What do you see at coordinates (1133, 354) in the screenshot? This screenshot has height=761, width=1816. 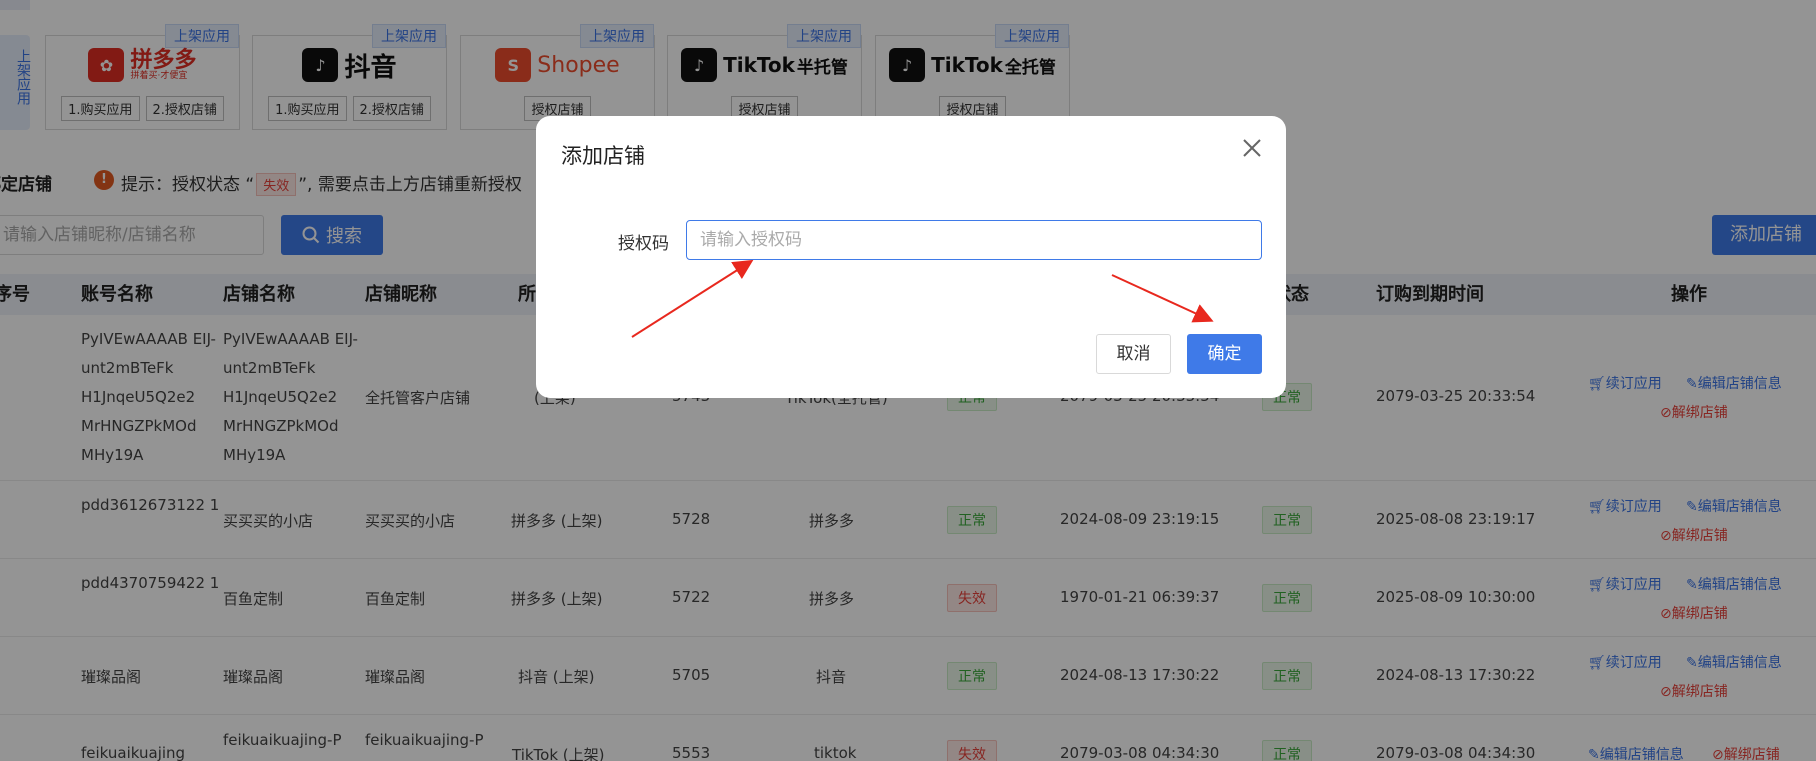 I see `cancel-button: 取消` at bounding box center [1133, 354].